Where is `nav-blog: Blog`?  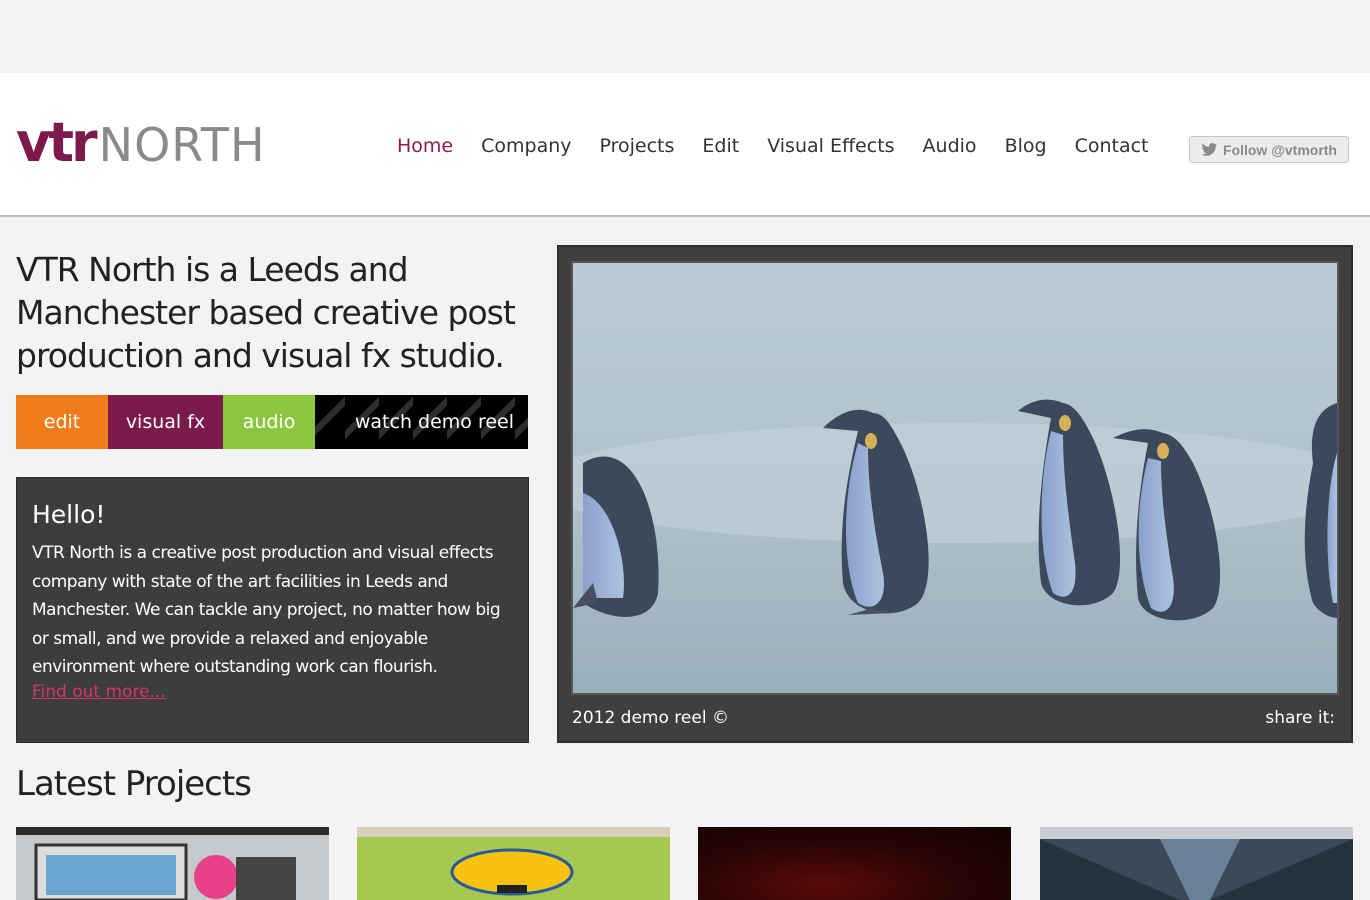 nav-blog: Blog is located at coordinates (1026, 146).